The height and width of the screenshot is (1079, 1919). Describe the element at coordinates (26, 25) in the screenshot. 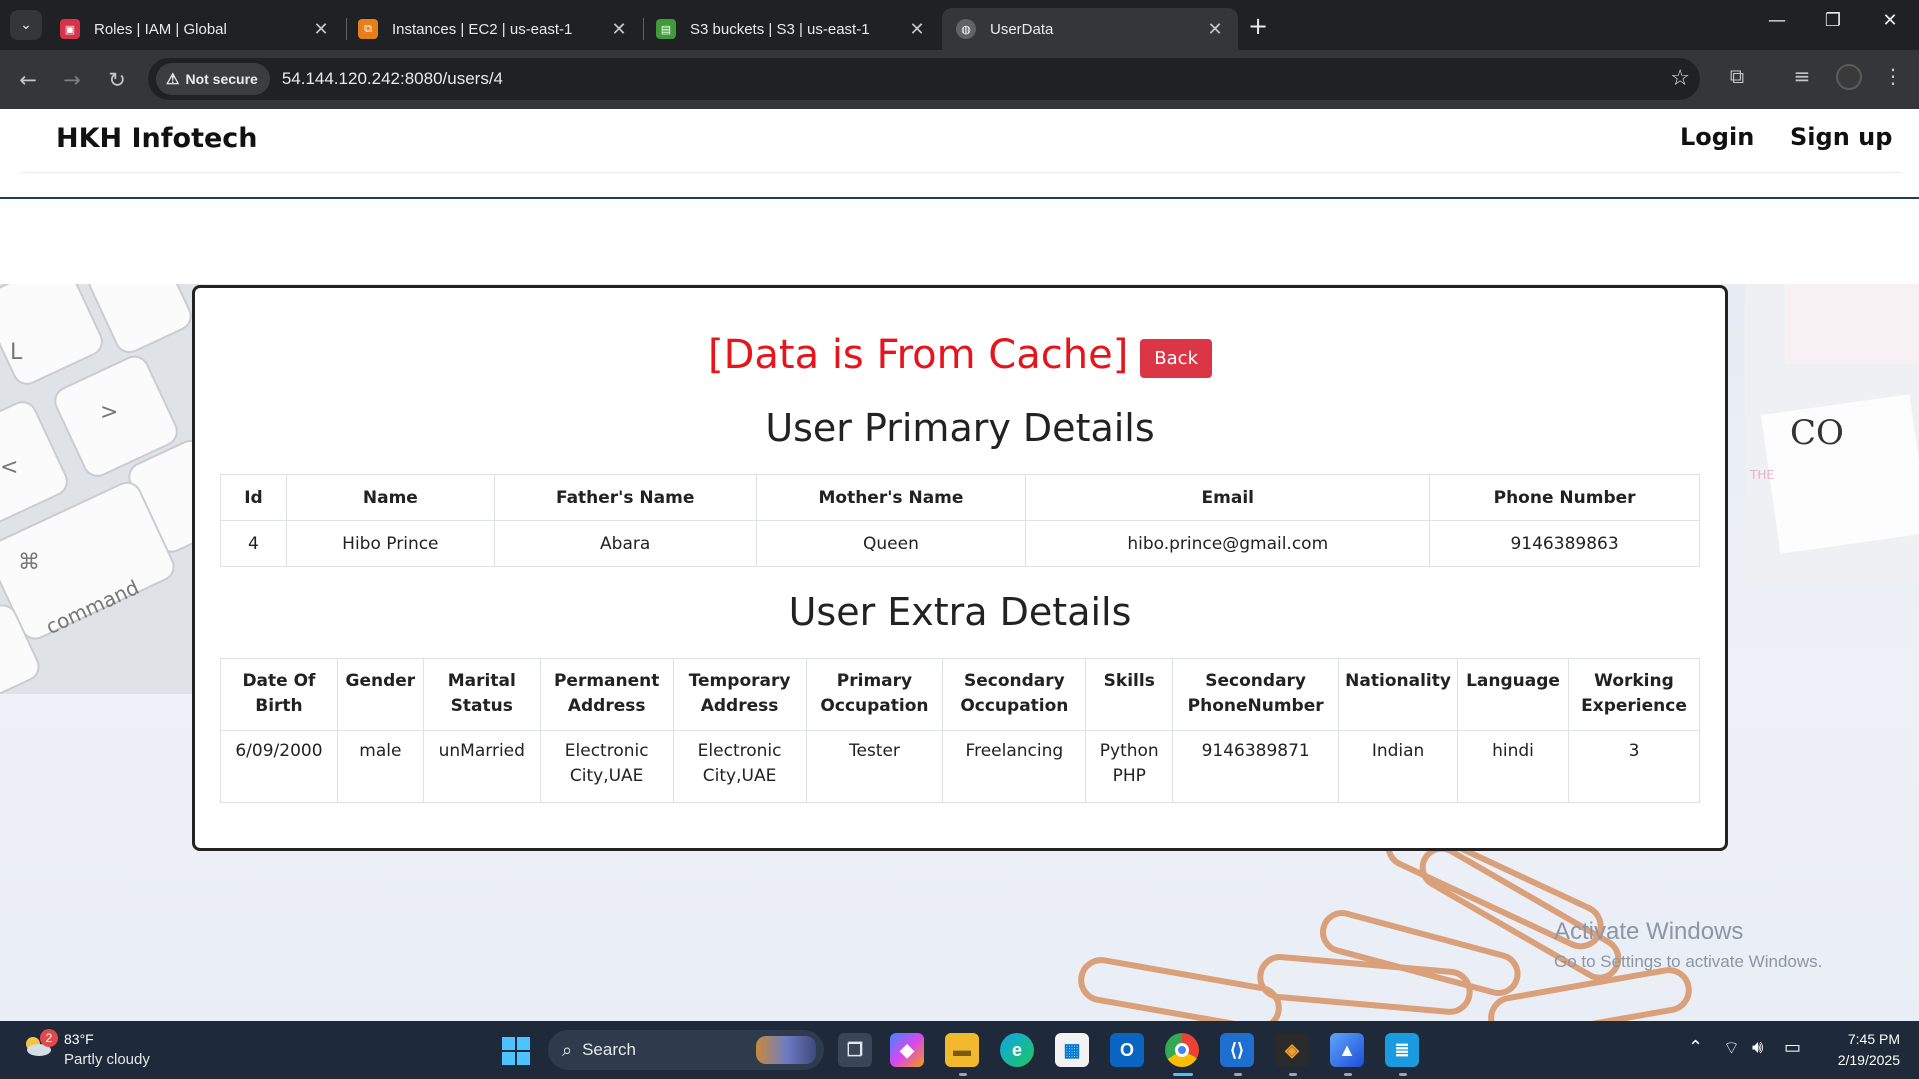

I see `tab-search-button: ⌄` at that location.